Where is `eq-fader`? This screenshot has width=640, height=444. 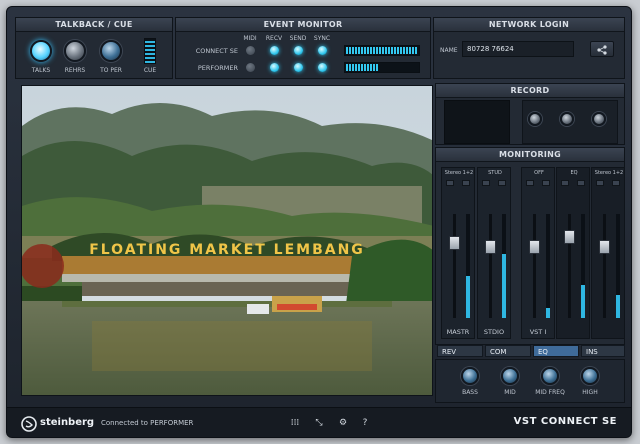
eq-fader is located at coordinates (569, 237).